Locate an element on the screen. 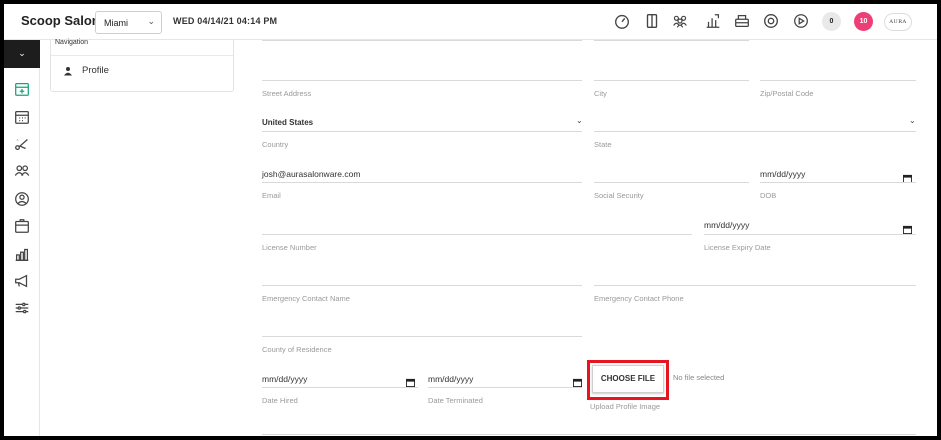 This screenshot has width=941, height=440. state-label: State is located at coordinates (603, 144).